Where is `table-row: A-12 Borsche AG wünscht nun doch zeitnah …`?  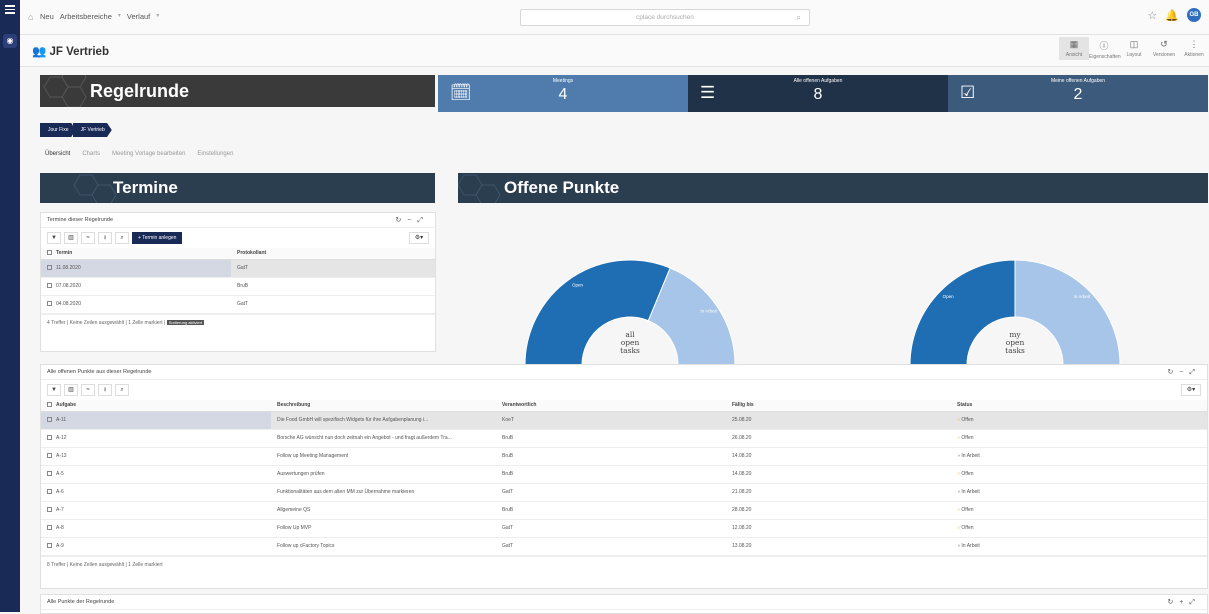 table-row: A-12 Borsche AG wünscht nun doch zeitnah … is located at coordinates (624, 438).